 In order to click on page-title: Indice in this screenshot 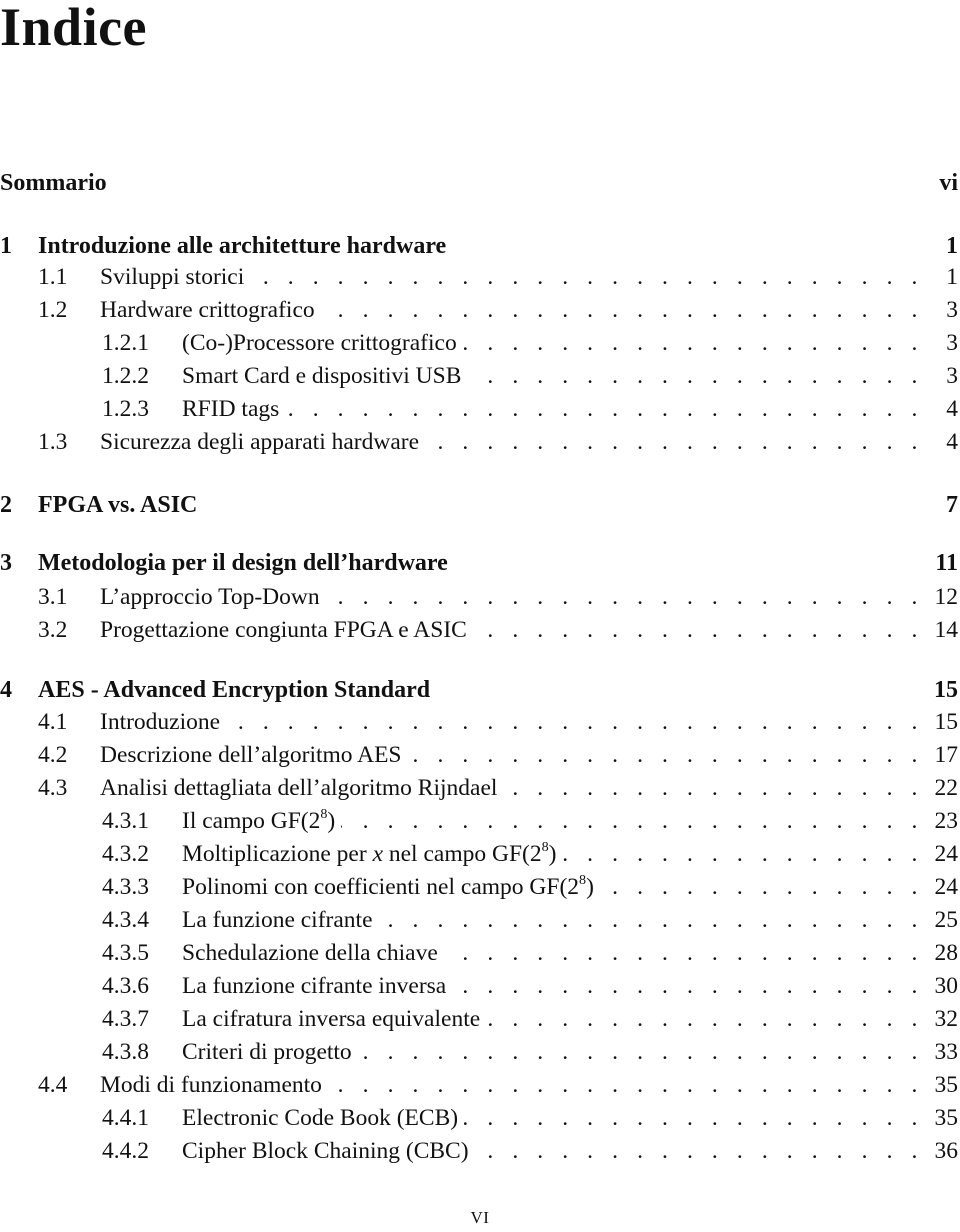, I will do `click(74, 28)`.